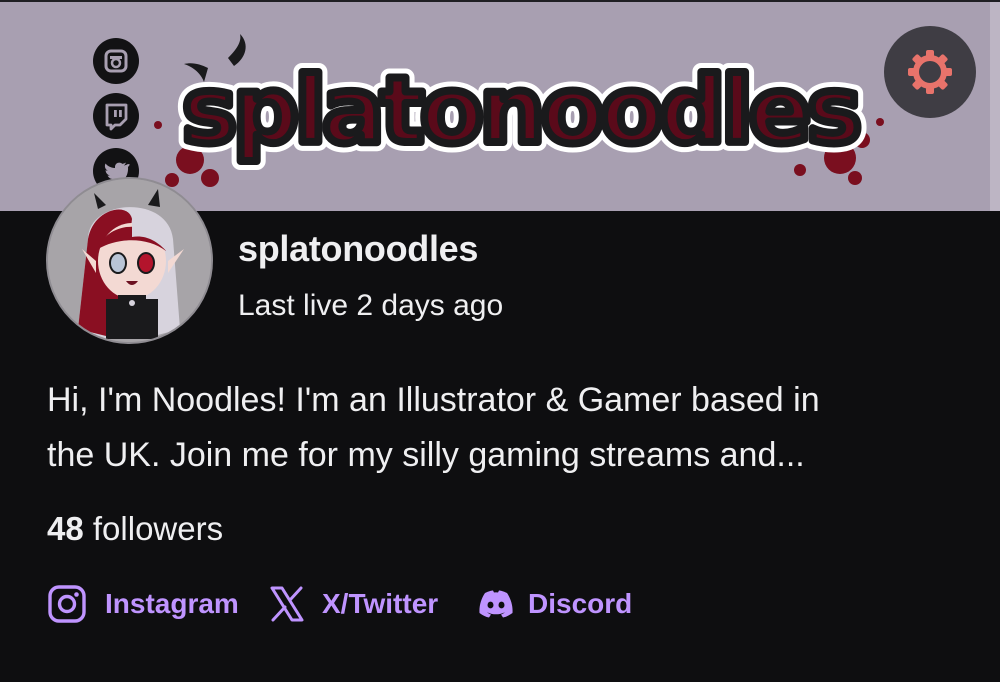 The image size is (1000, 682). What do you see at coordinates (380, 603) in the screenshot?
I see `x-twitter-link-label: X/Twitter` at bounding box center [380, 603].